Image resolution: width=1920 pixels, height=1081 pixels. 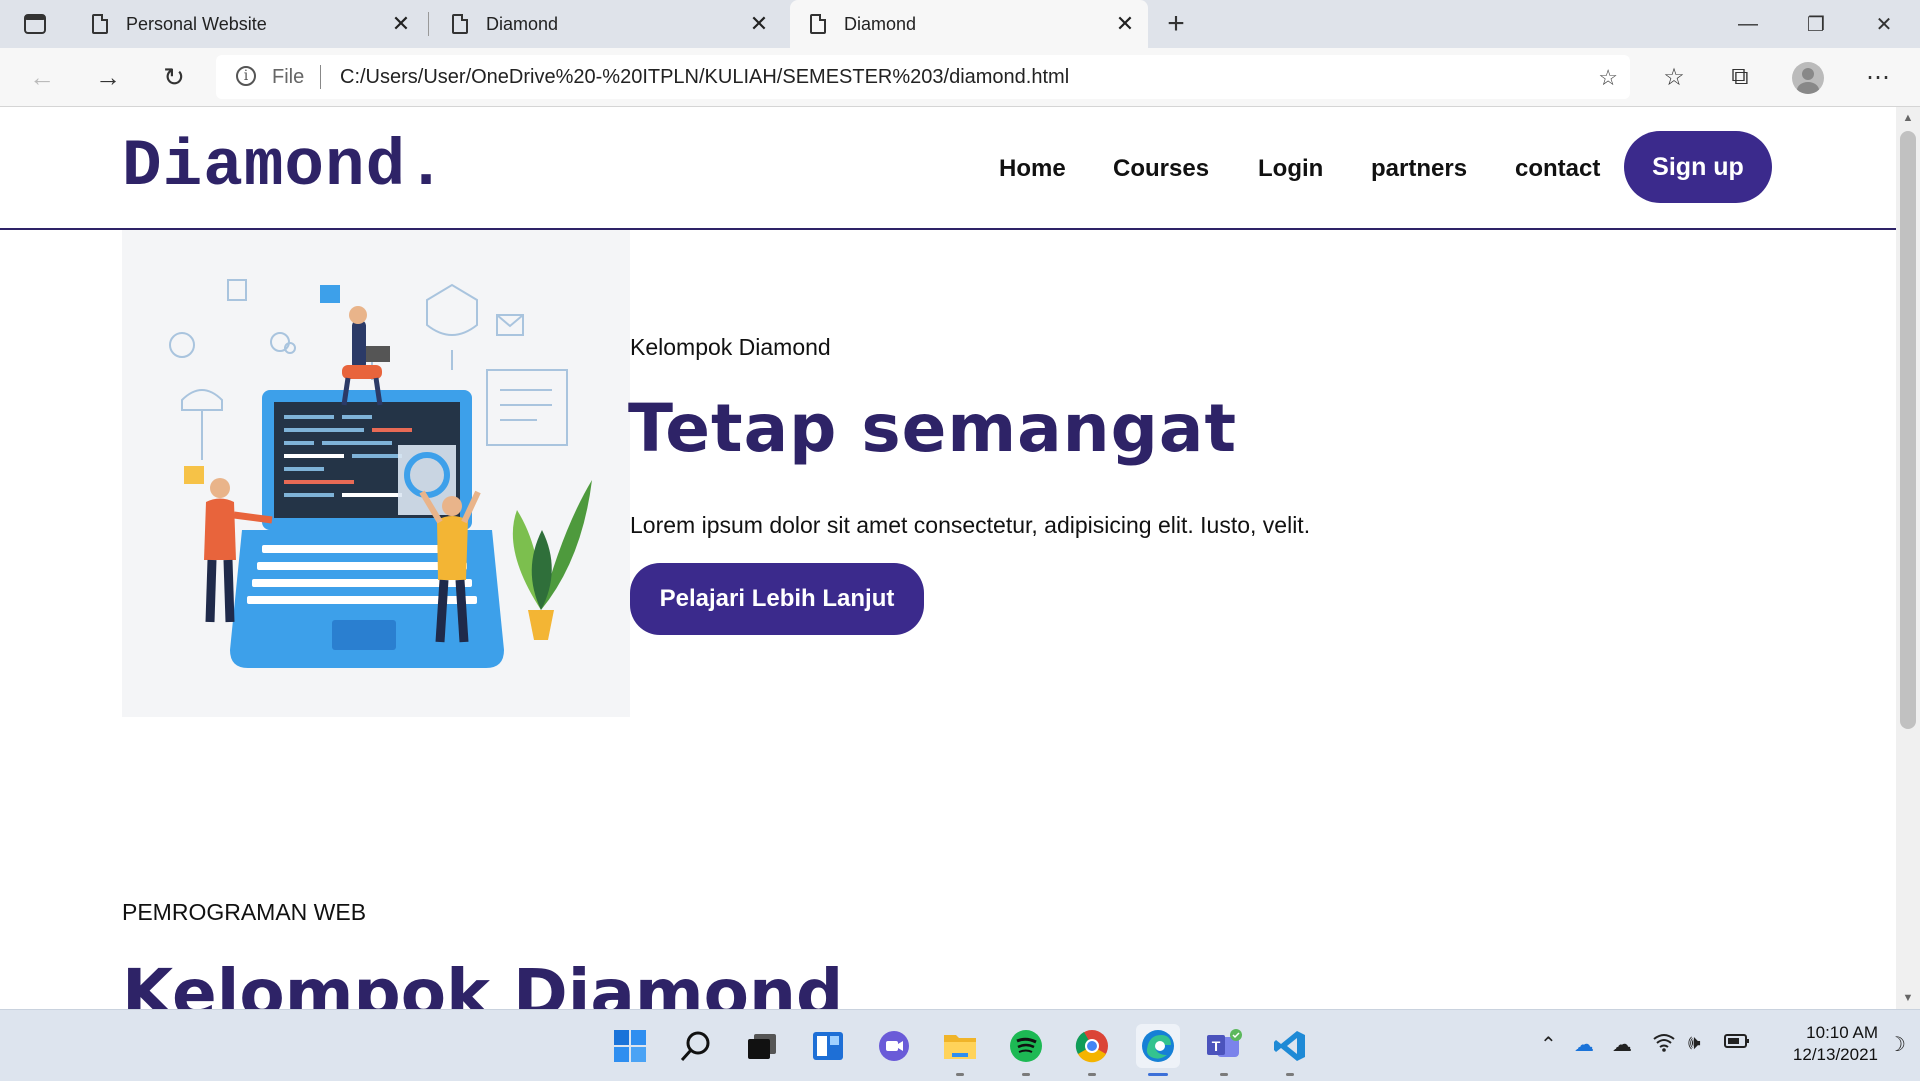 What do you see at coordinates (288, 77) in the screenshot?
I see `scheme-label: File` at bounding box center [288, 77].